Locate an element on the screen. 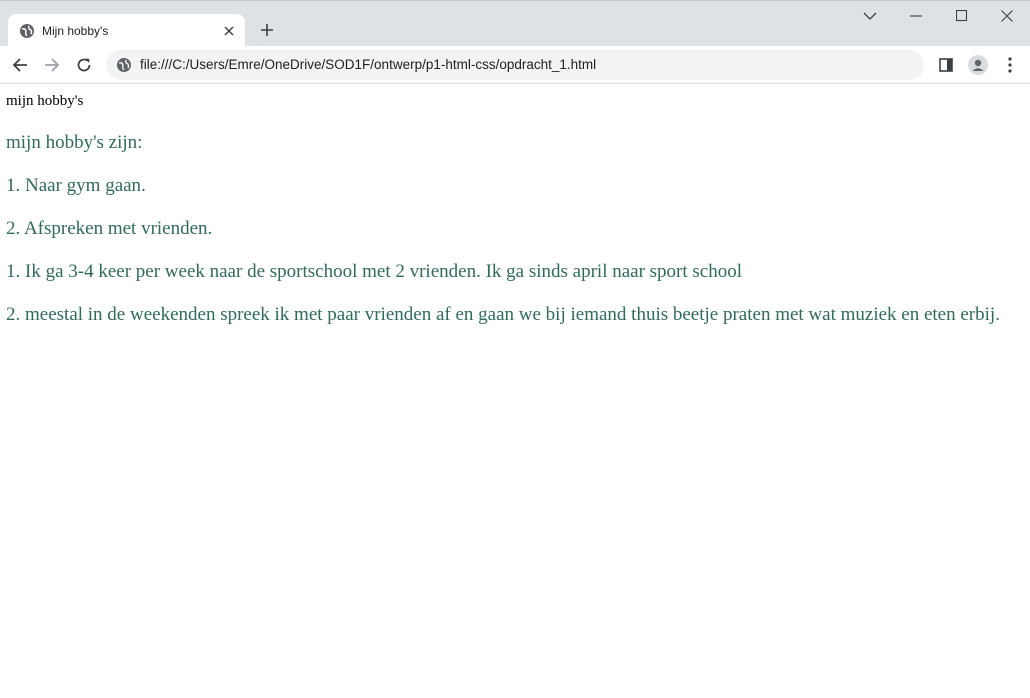  hobby-item-gym: 1. Naar gym gaan. is located at coordinates (76, 185).